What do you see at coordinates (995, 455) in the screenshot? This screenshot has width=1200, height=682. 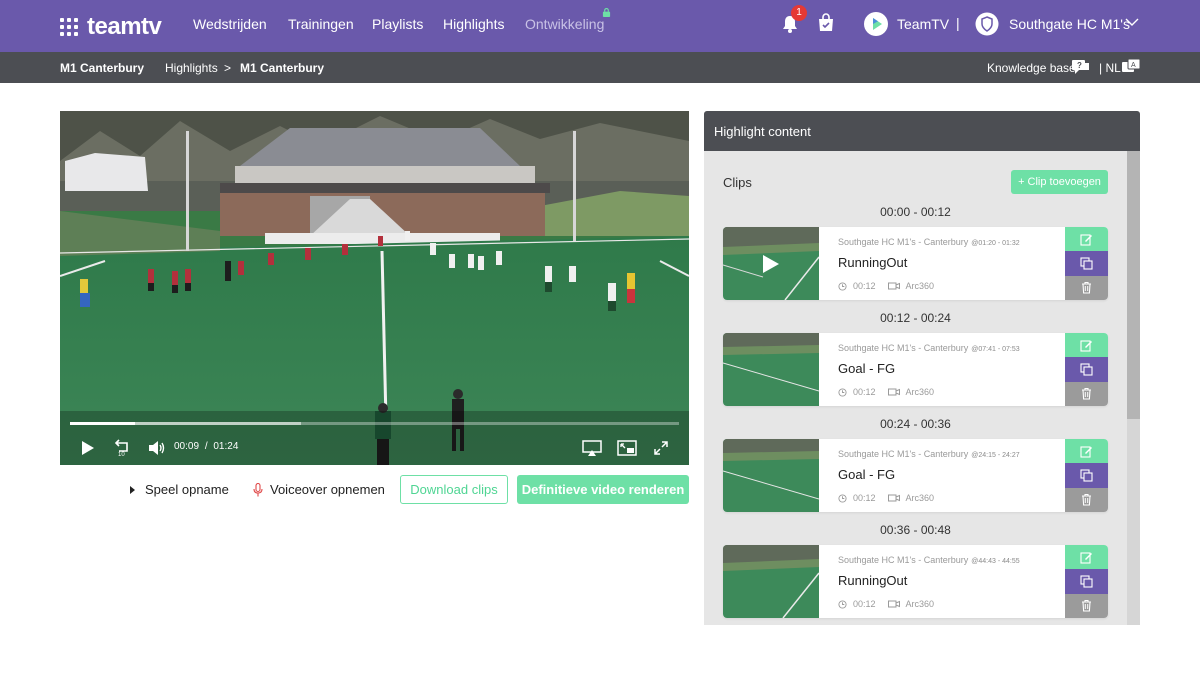 I see `clip-source-time: @24:15 - 24:27` at bounding box center [995, 455].